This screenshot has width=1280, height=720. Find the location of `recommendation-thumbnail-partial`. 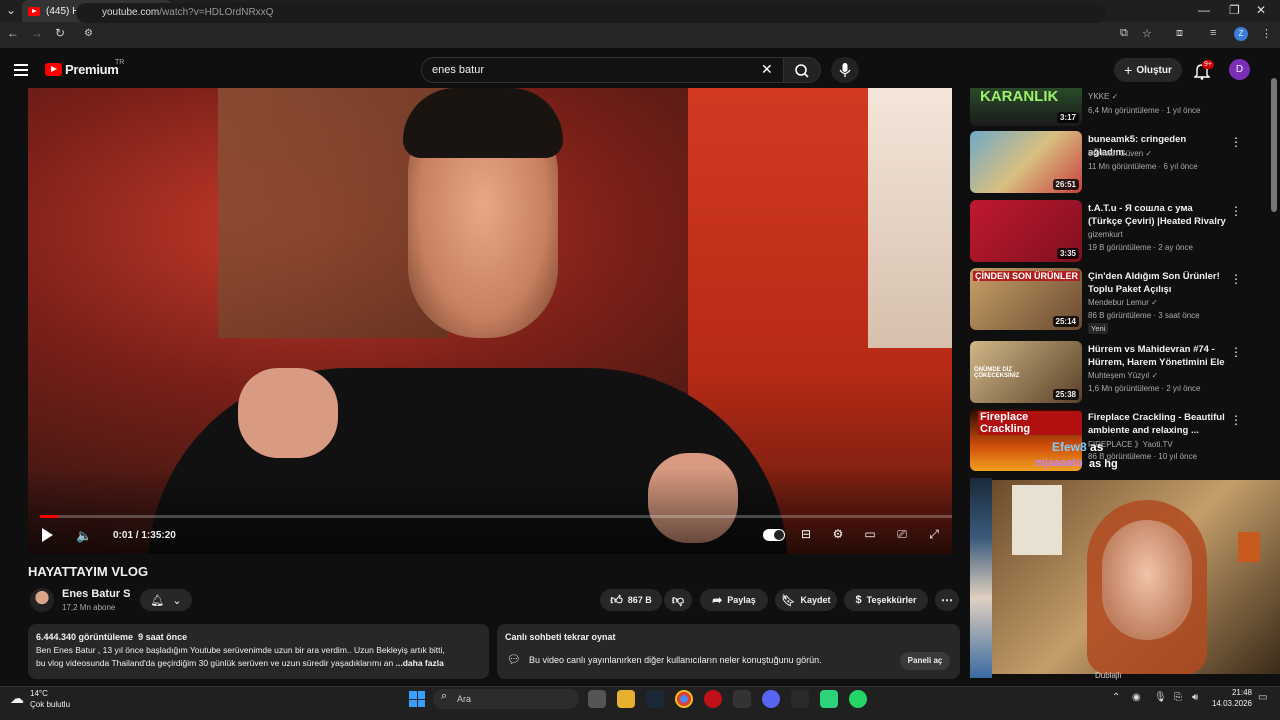

recommendation-thumbnail-partial is located at coordinates (981, 578).